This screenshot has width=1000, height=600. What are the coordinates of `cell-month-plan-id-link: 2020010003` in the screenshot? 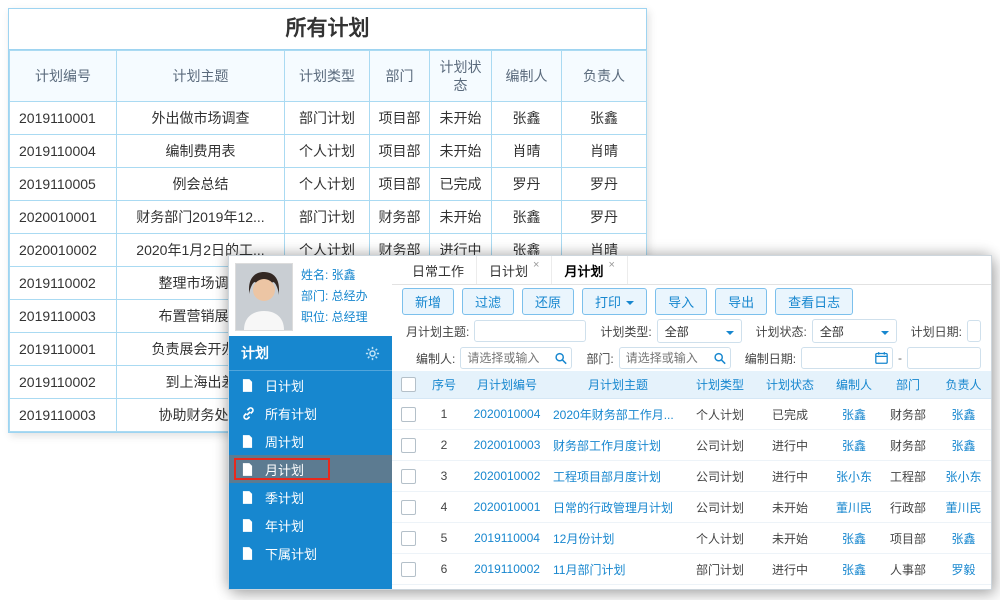 It's located at (507, 445).